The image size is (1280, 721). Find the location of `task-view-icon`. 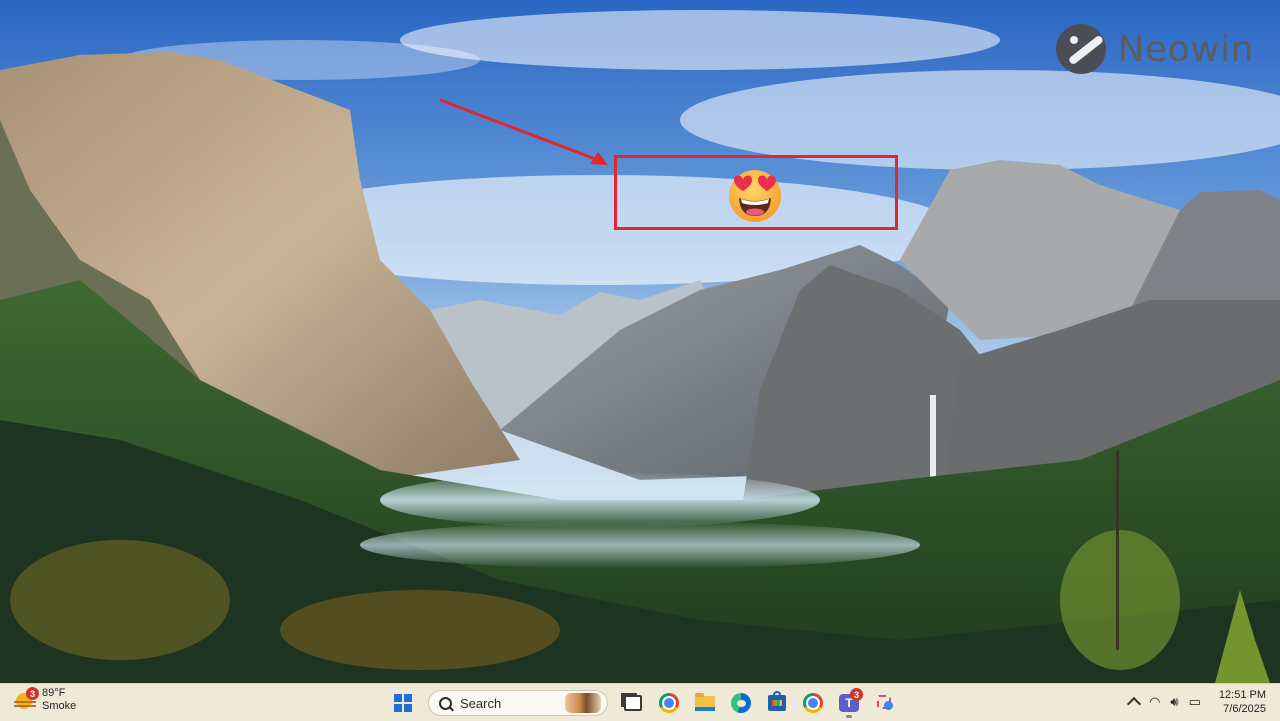

task-view-icon is located at coordinates (633, 703).